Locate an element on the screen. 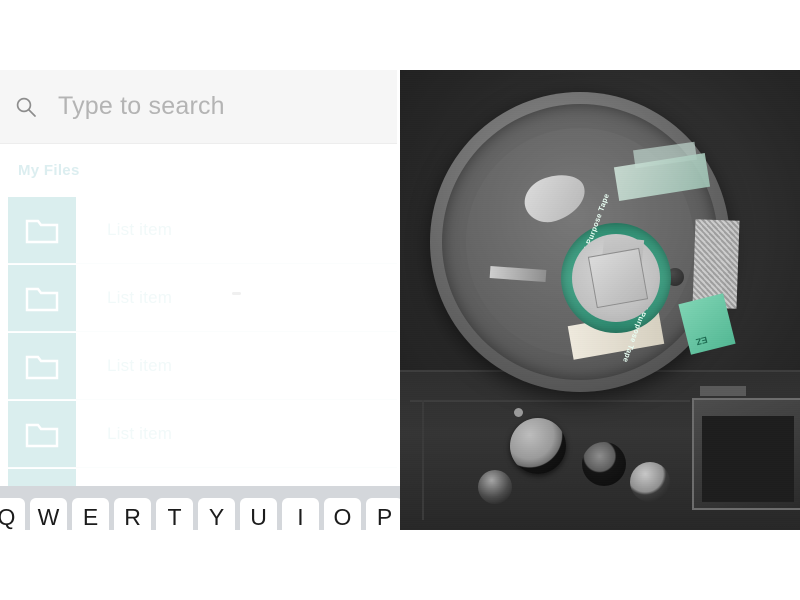  key-y: Y is located at coordinates (216, 514).